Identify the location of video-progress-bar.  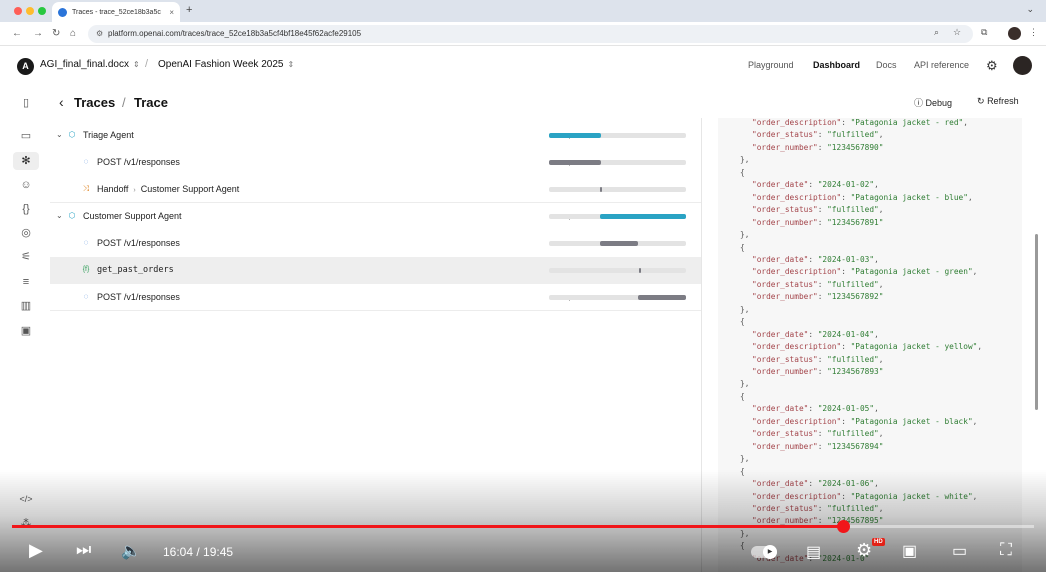
(523, 526).